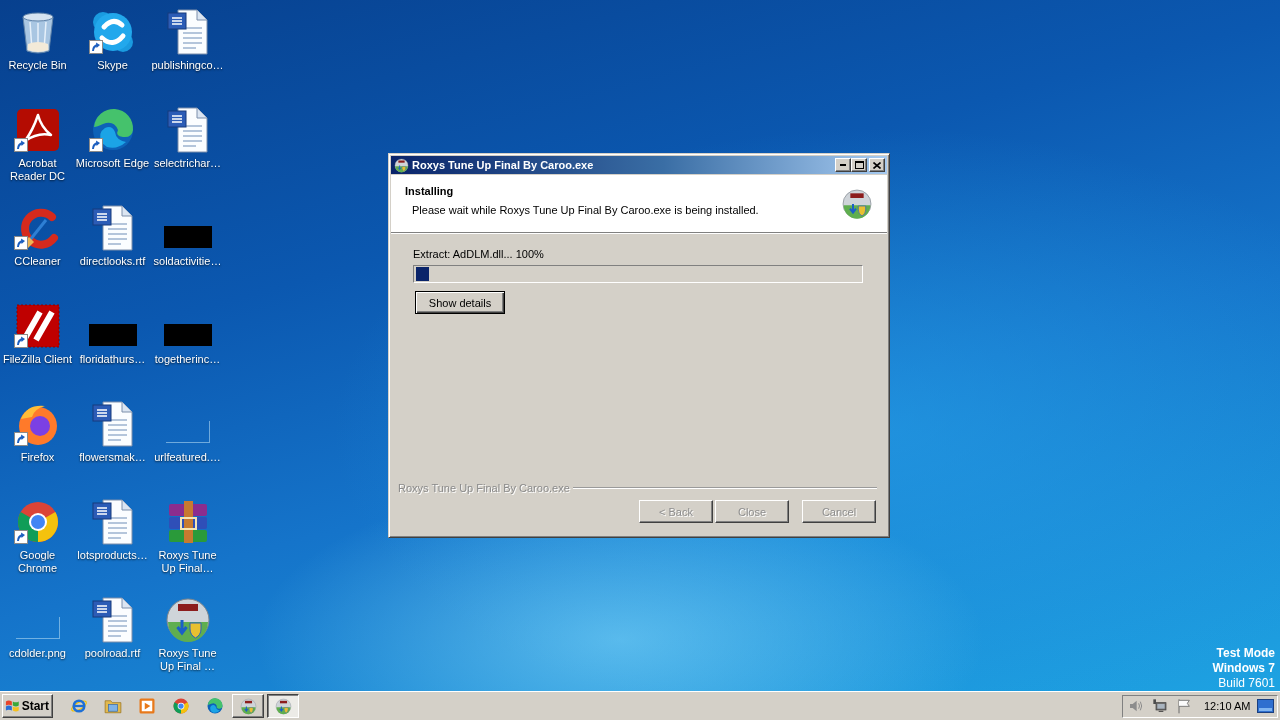 The height and width of the screenshot is (720, 1280). What do you see at coordinates (37, 37) in the screenshot?
I see `desktop-shortcut: Recycle Bin` at bounding box center [37, 37].